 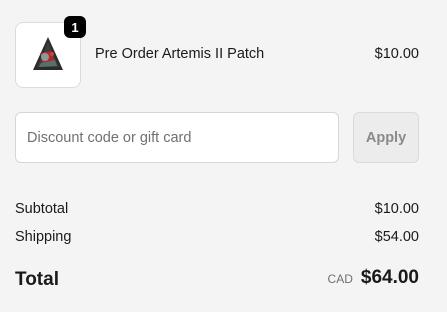 What do you see at coordinates (180, 54) in the screenshot?
I see `product-title: Pre Order Artemis II Patch` at bounding box center [180, 54].